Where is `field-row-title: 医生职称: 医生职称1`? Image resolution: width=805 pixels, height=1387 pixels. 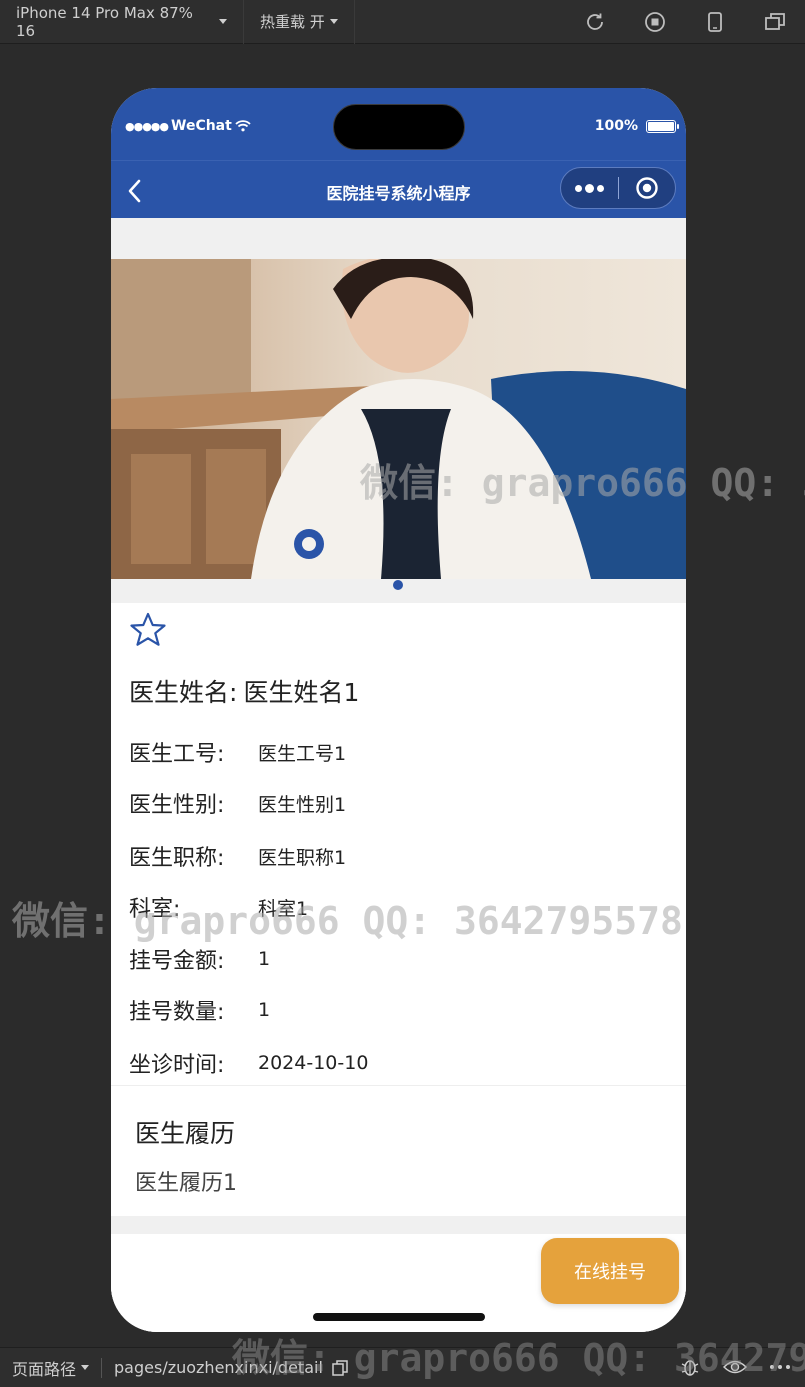
field-row-title: 医生职称: 医生职称1 is located at coordinates (237, 856).